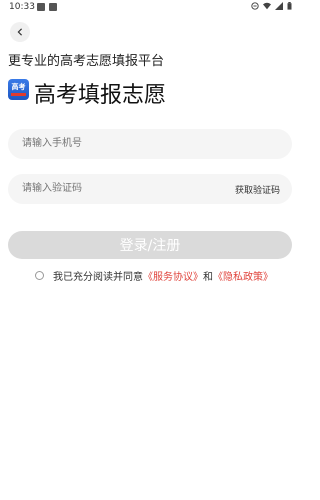  Describe the element at coordinates (279, 6) in the screenshot. I see `signal-icon` at that location.